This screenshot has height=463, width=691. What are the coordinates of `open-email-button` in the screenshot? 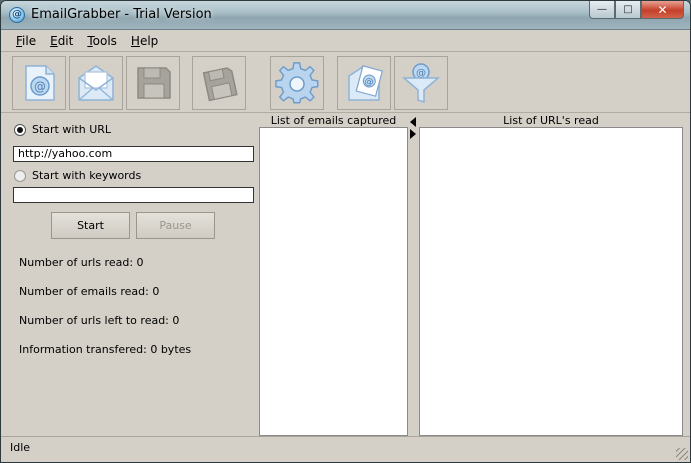 It's located at (96, 83).